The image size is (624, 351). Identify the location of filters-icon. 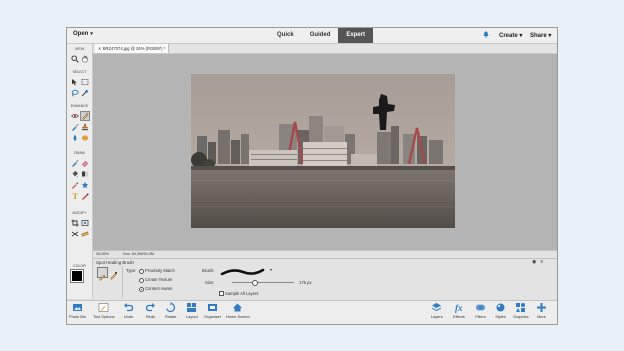
(480, 307).